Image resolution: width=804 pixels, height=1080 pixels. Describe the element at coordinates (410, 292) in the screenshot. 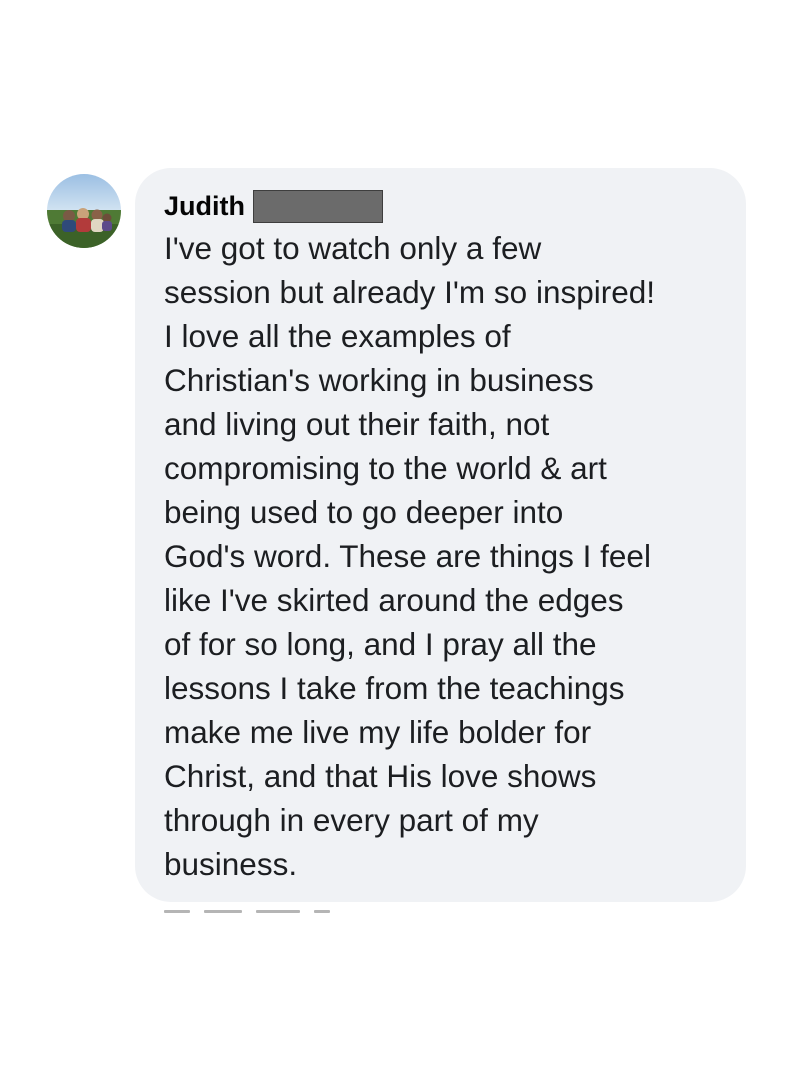

I see `comment-line: session but already I'm so inspired!` at that location.